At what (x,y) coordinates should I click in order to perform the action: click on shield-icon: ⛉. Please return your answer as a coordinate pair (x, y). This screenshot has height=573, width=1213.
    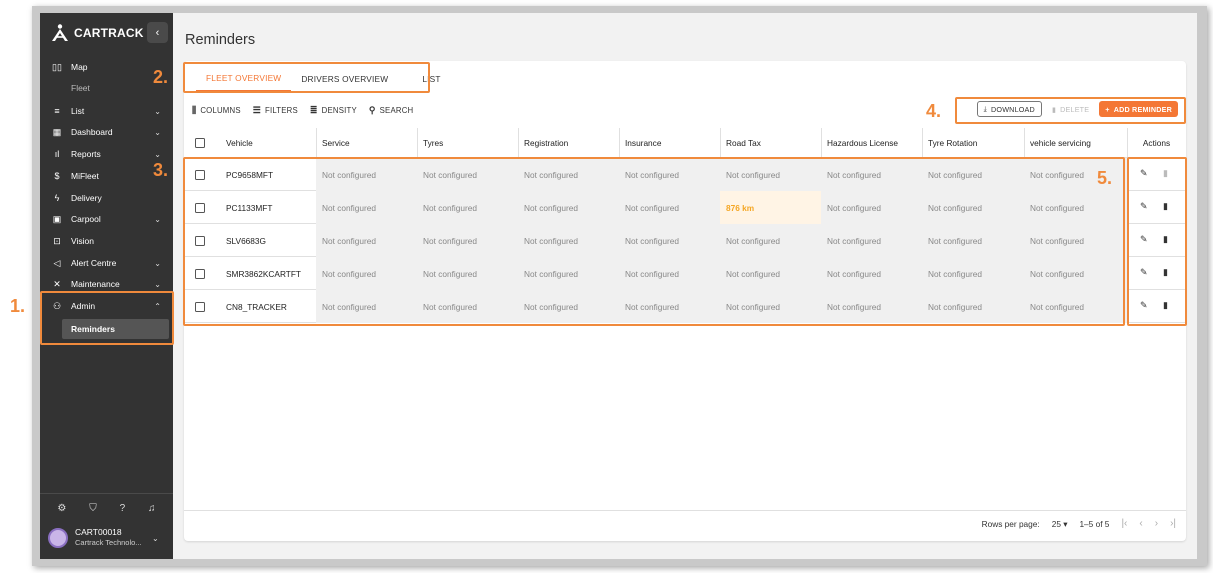
    Looking at the image, I should click on (93, 508).